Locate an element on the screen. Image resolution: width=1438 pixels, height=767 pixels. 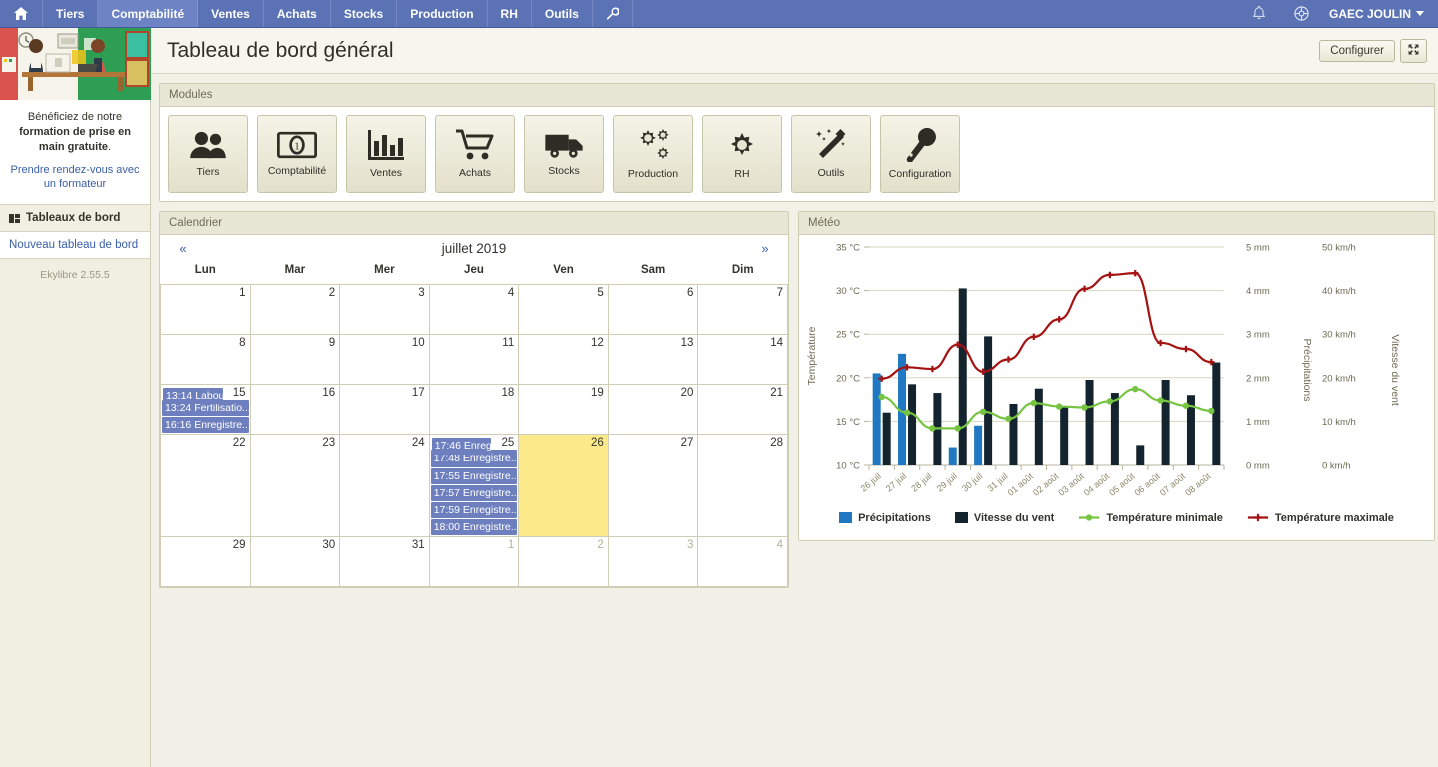
calendar-day-number: 1 is located at coordinates (242, 293).